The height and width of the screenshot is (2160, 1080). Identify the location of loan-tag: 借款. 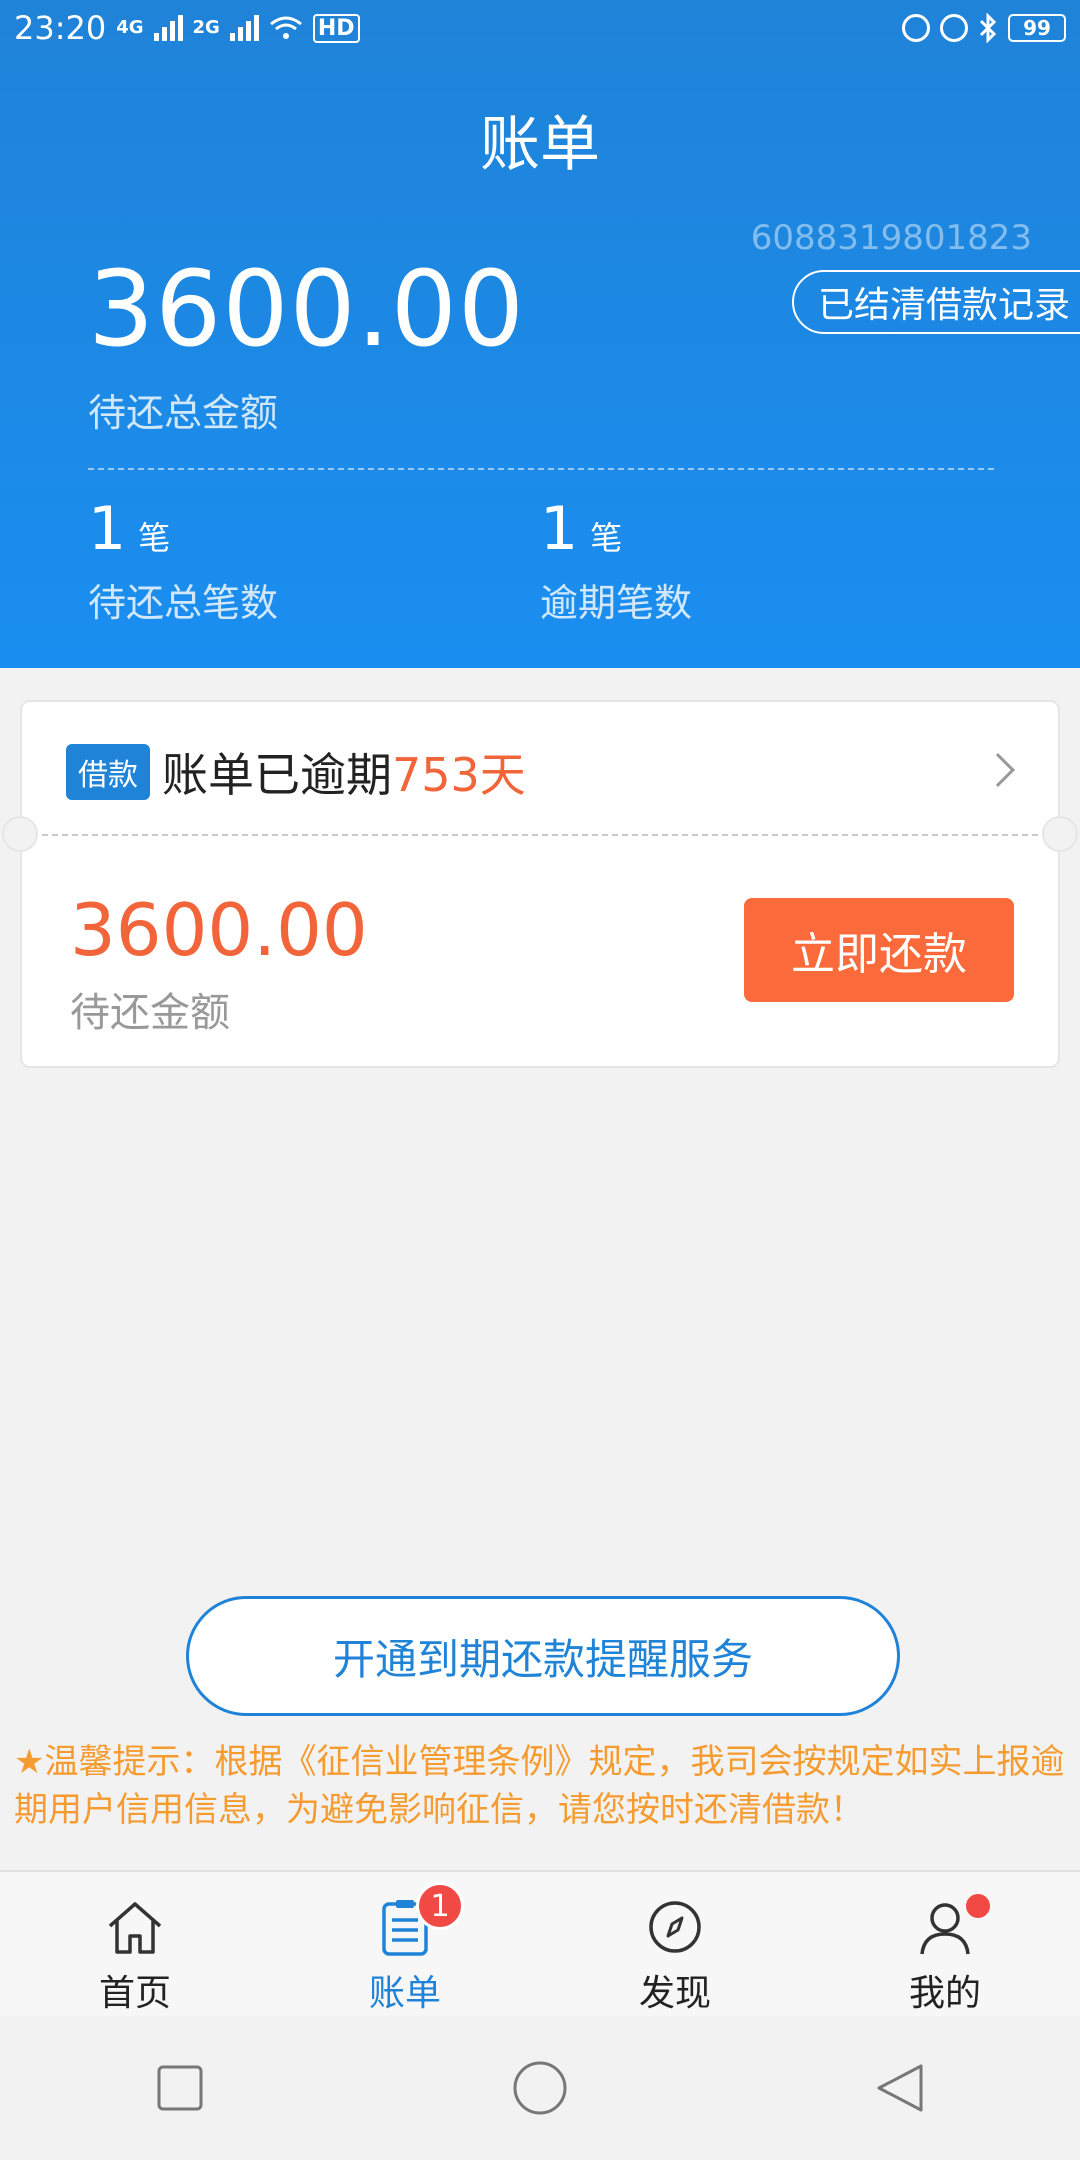
(108, 772).